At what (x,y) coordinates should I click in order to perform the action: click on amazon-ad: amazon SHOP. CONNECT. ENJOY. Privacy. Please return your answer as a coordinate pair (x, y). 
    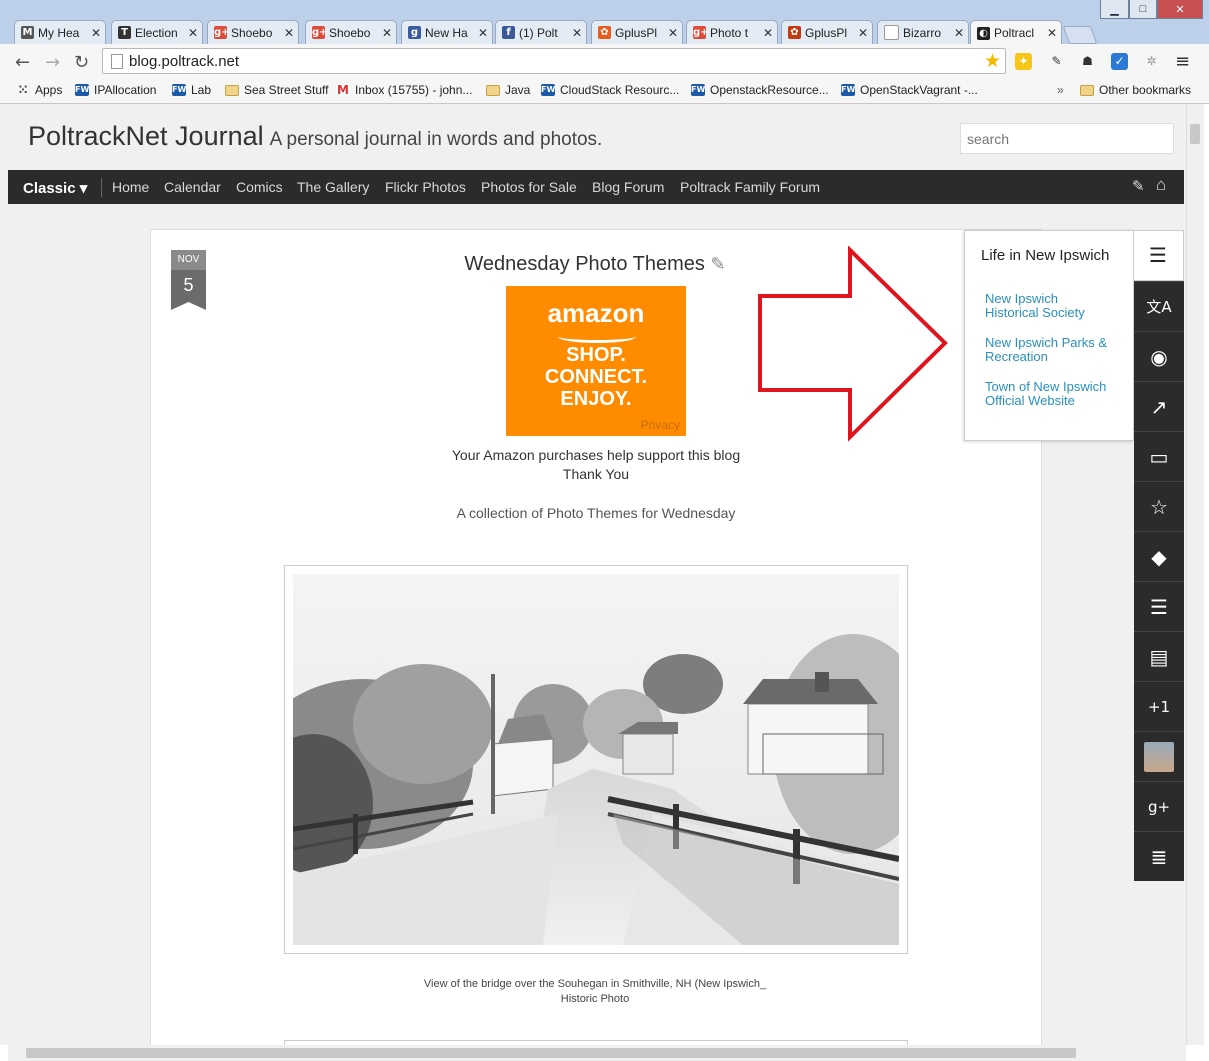
    Looking at the image, I should click on (596, 361).